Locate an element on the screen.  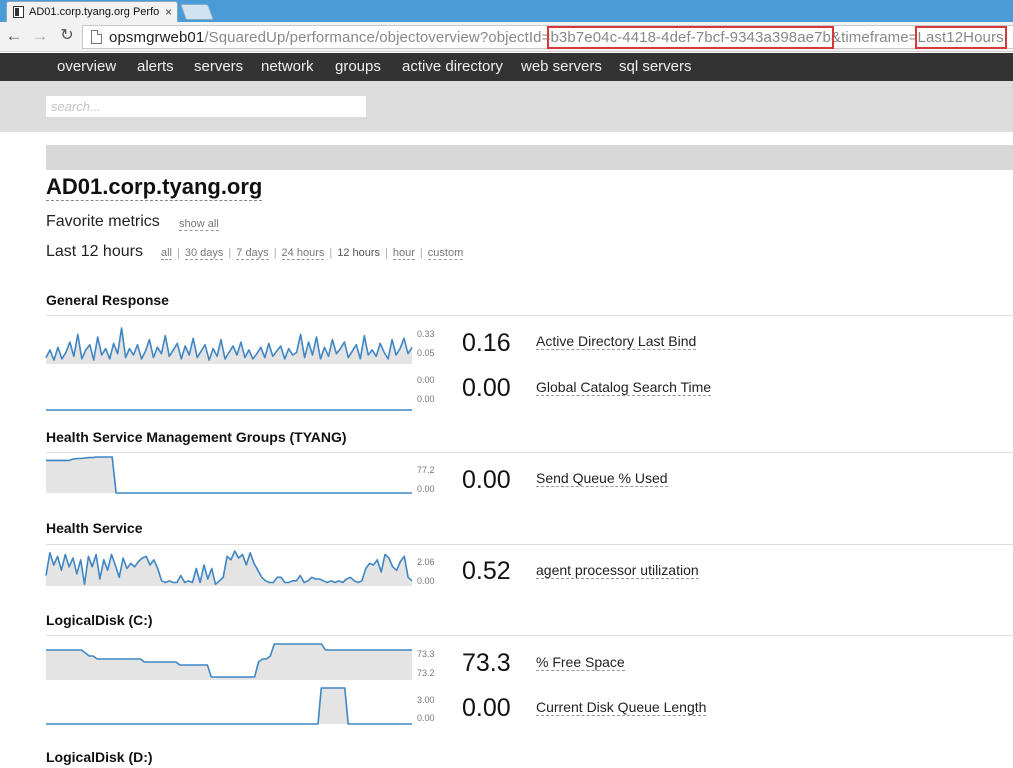
section-title-general-response: General Response is located at coordinates (107, 300).